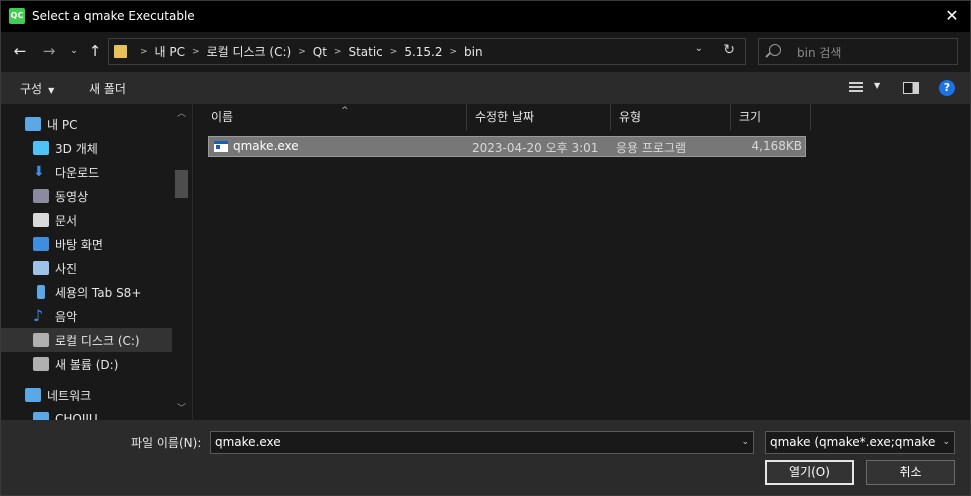 The height and width of the screenshot is (496, 971). What do you see at coordinates (66, 268) in the screenshot?
I see `sidebar-item-label: 사진` at bounding box center [66, 268].